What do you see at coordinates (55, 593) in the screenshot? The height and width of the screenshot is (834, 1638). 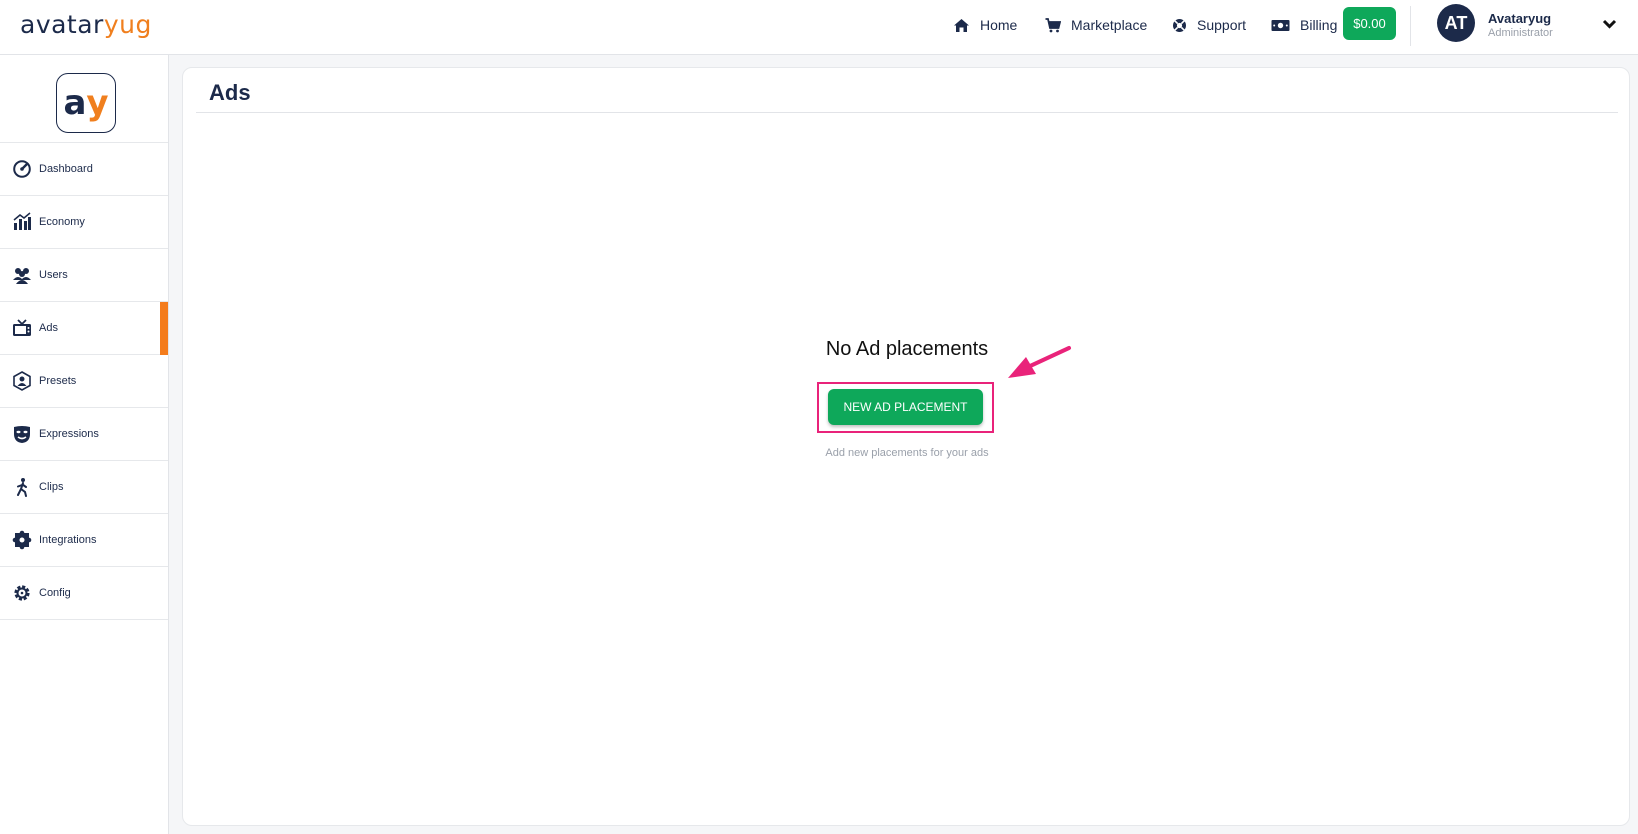 I see `sidebar-item-label: Config` at bounding box center [55, 593].